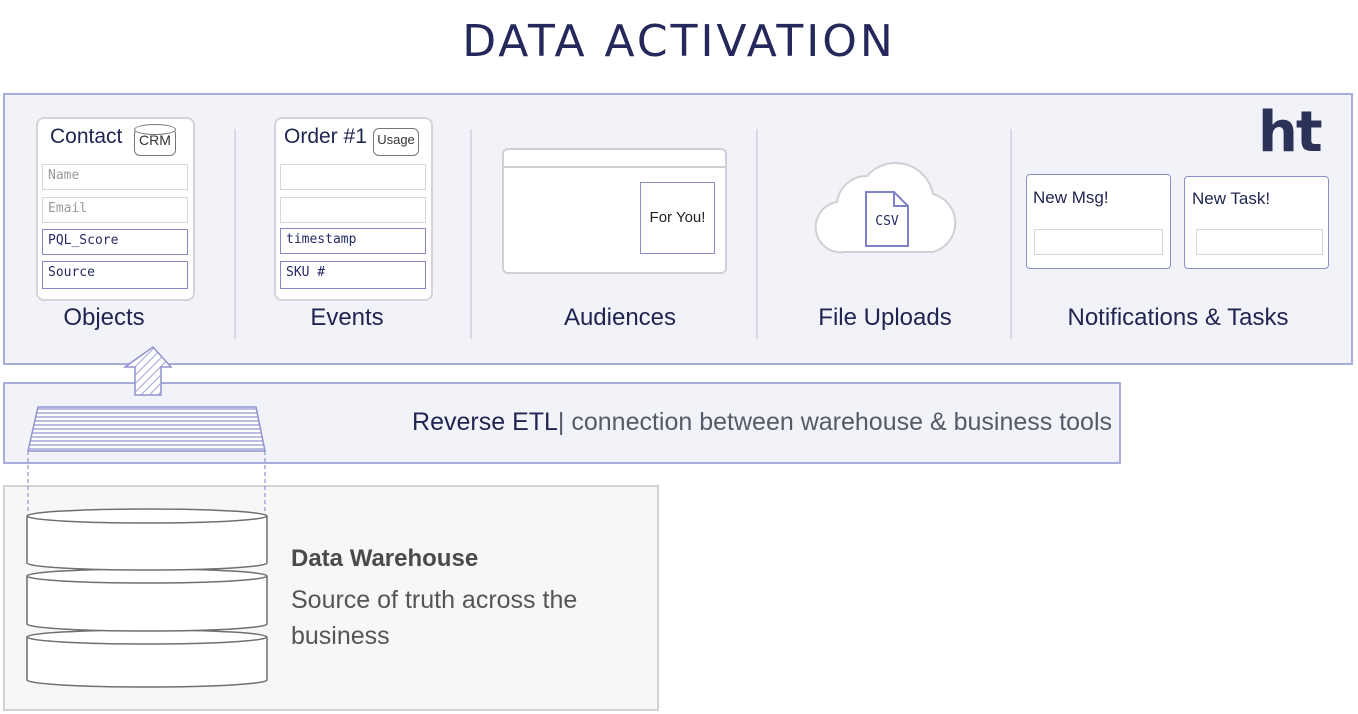  What do you see at coordinates (353, 275) in the screenshot?
I see `sku-field: SKU #` at bounding box center [353, 275].